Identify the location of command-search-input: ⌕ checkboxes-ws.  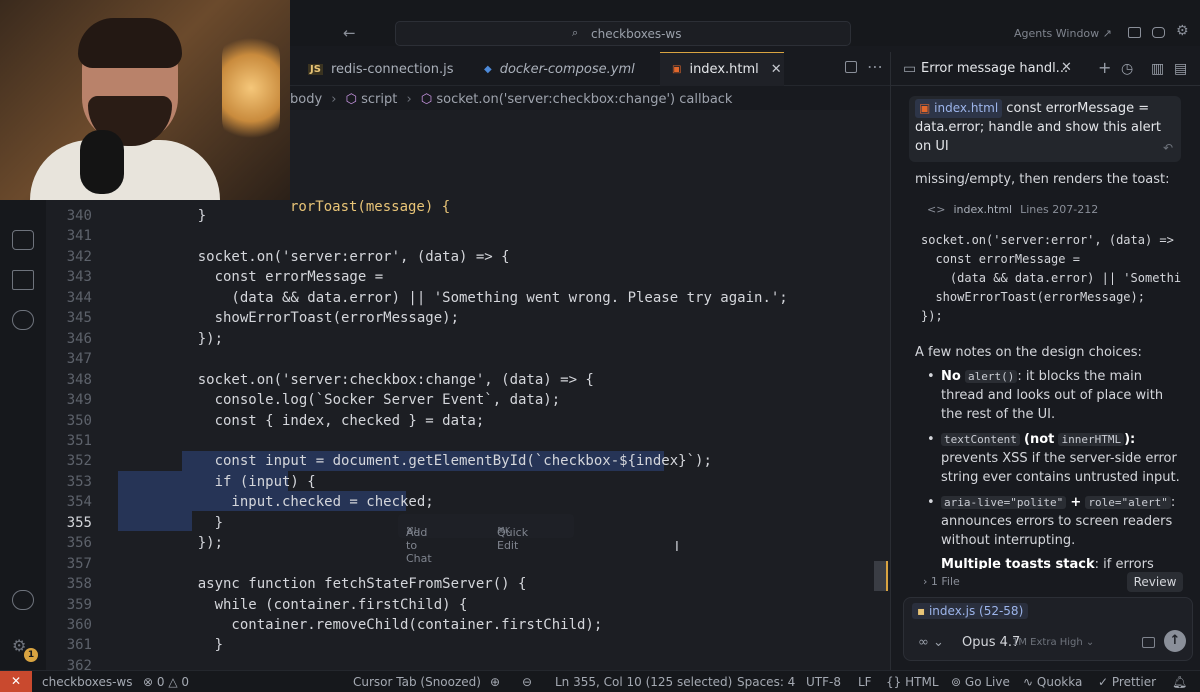
(623, 33).